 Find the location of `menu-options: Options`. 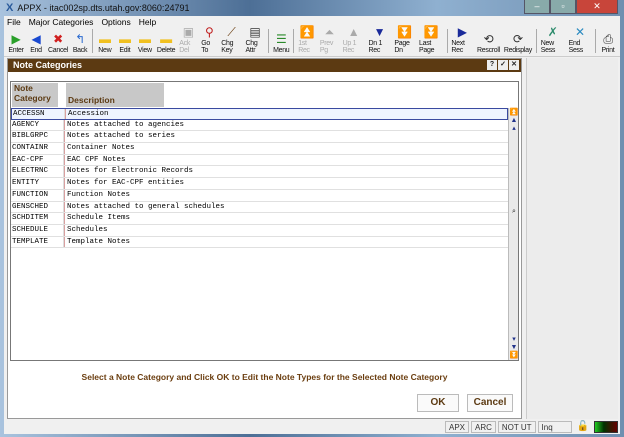

menu-options: Options is located at coordinates (115, 22).